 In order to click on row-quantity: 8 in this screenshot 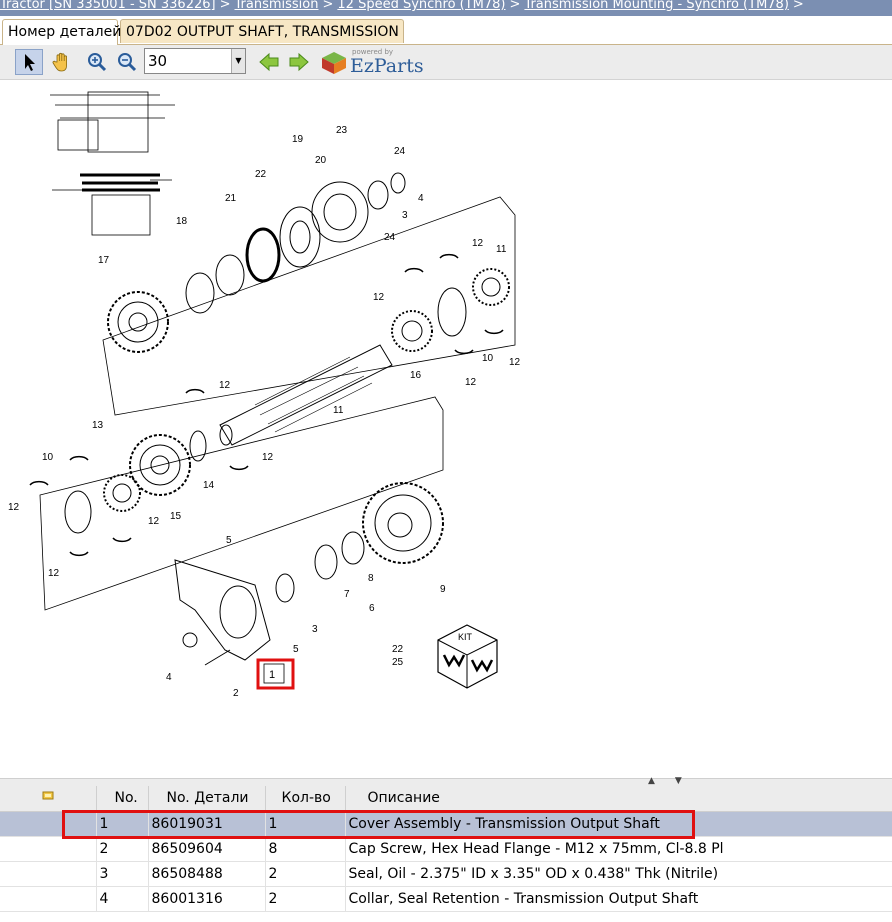, I will do `click(305, 849)`.